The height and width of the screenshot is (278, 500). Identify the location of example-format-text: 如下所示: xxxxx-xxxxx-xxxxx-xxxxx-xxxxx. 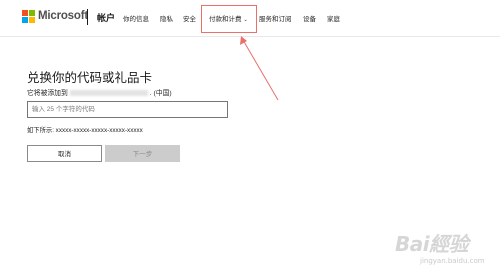
(85, 130).